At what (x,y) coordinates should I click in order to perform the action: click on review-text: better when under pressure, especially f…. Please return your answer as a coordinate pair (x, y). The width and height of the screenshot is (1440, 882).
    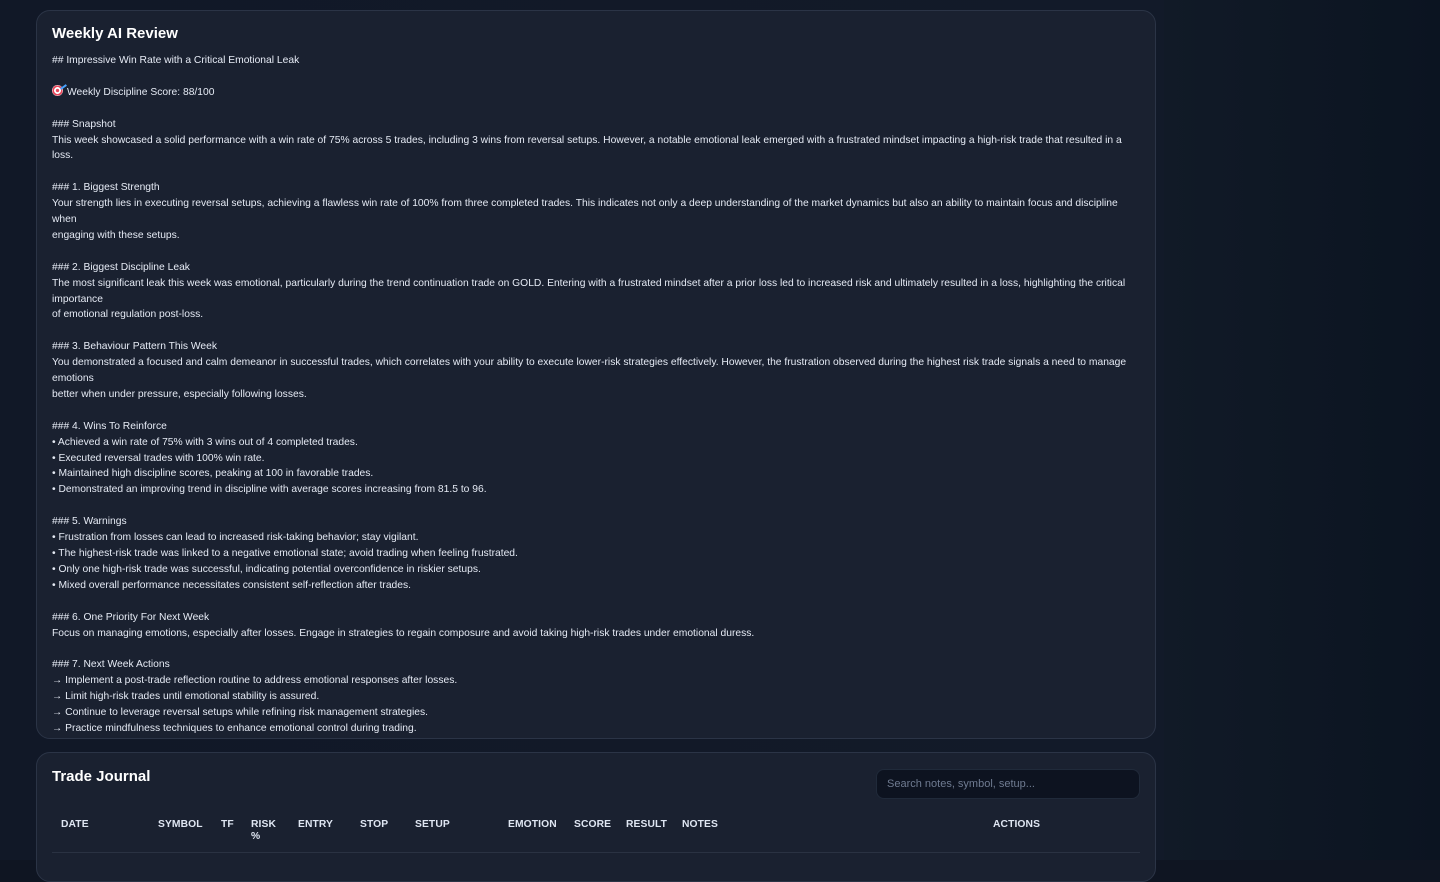
    Looking at the image, I should click on (596, 395).